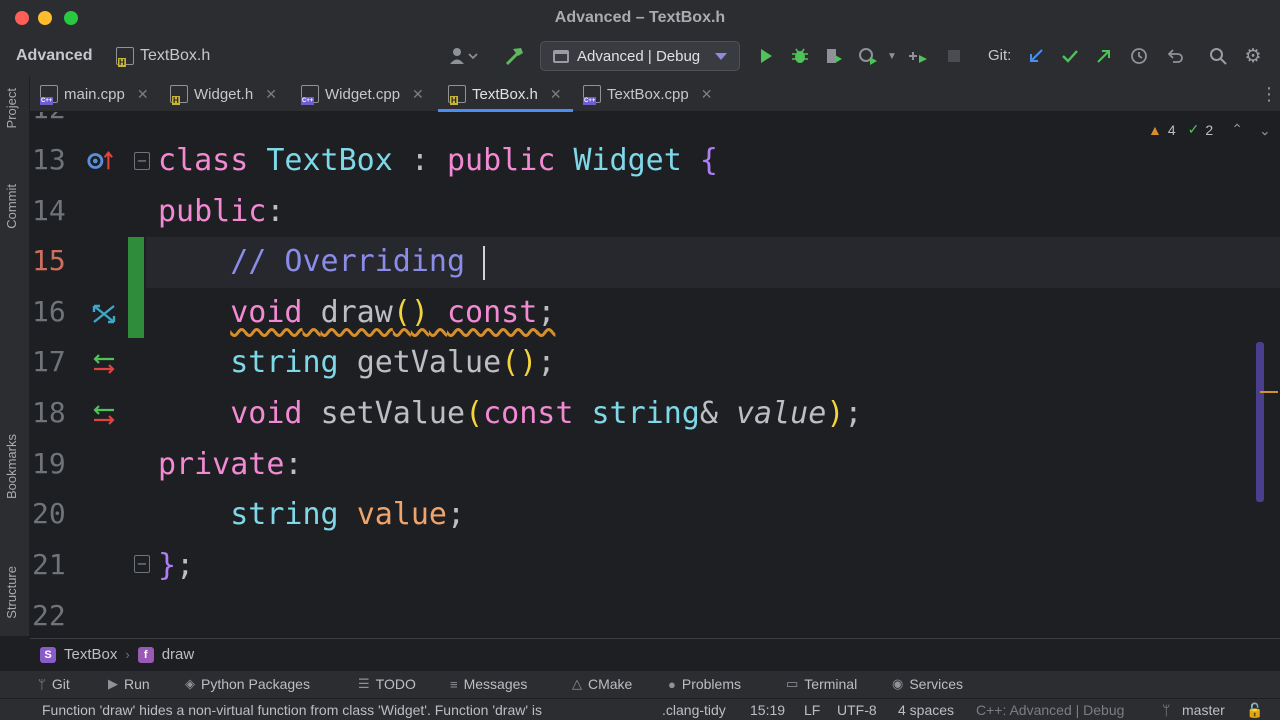 This screenshot has height=720, width=1280. Describe the element at coordinates (11, 108) in the screenshot. I see `project-tool-button: Project` at that location.